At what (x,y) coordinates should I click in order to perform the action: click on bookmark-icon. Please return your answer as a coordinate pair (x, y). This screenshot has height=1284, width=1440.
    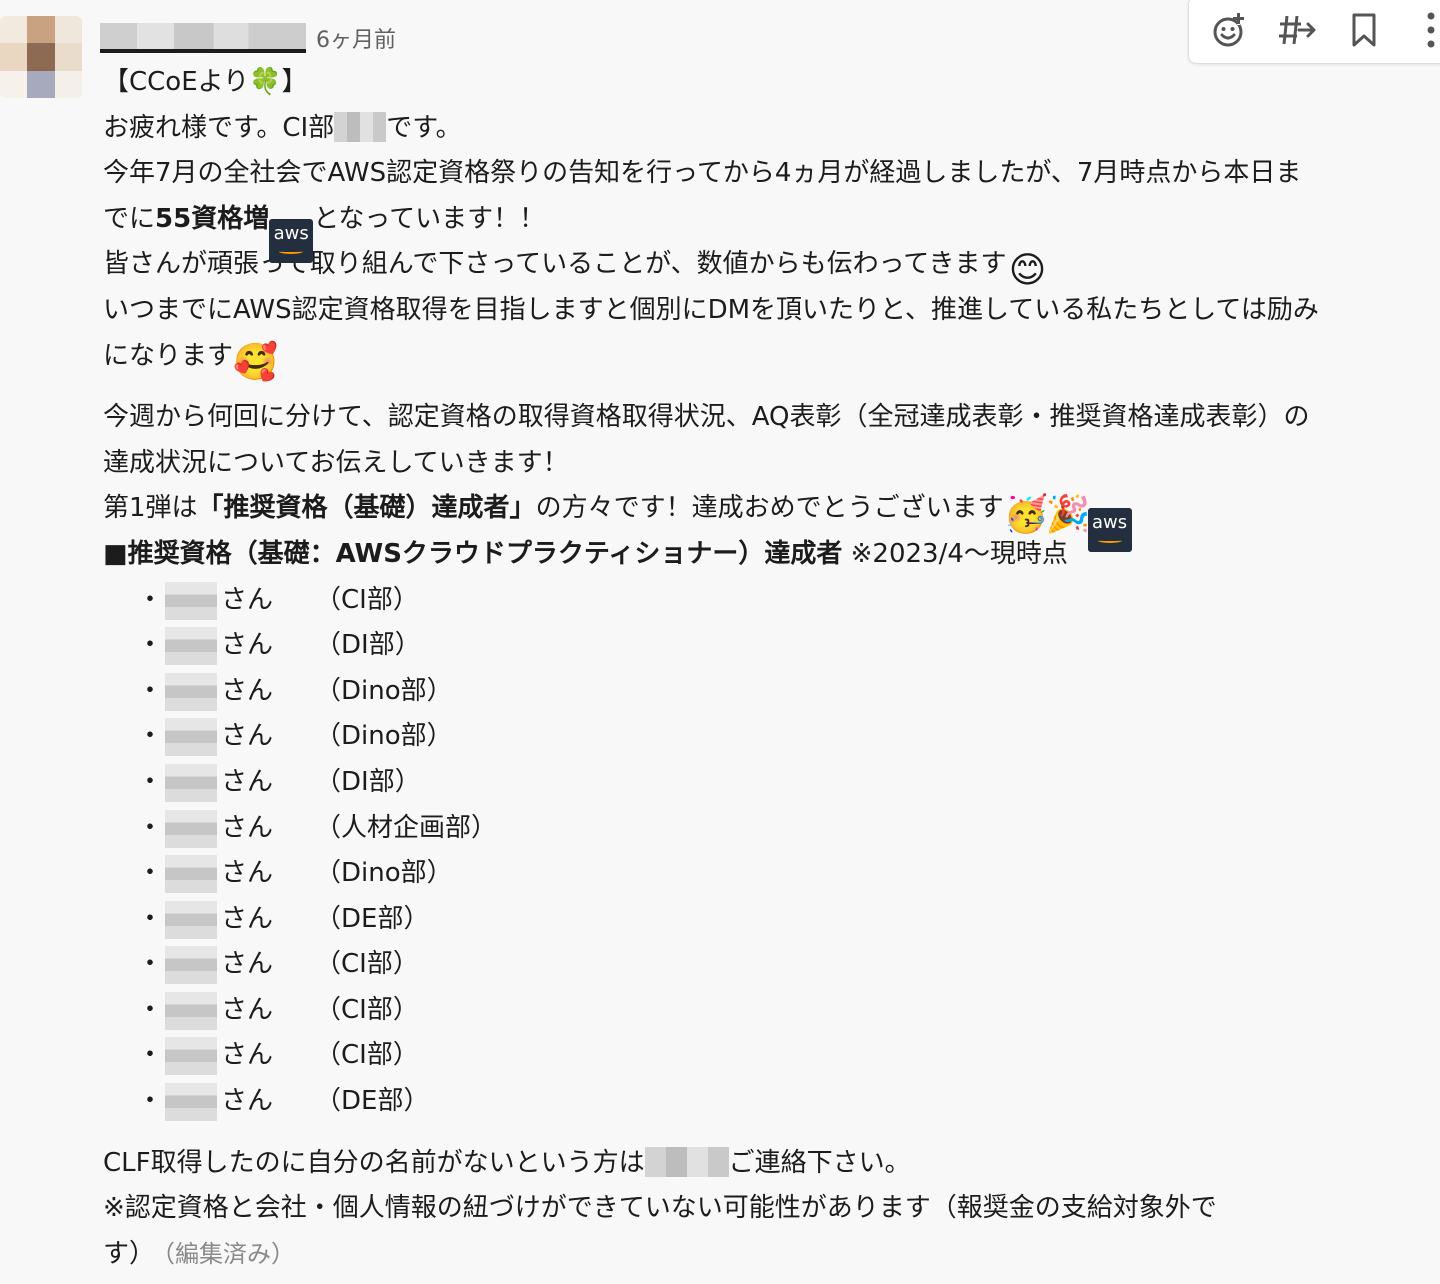
    Looking at the image, I should click on (1363, 30).